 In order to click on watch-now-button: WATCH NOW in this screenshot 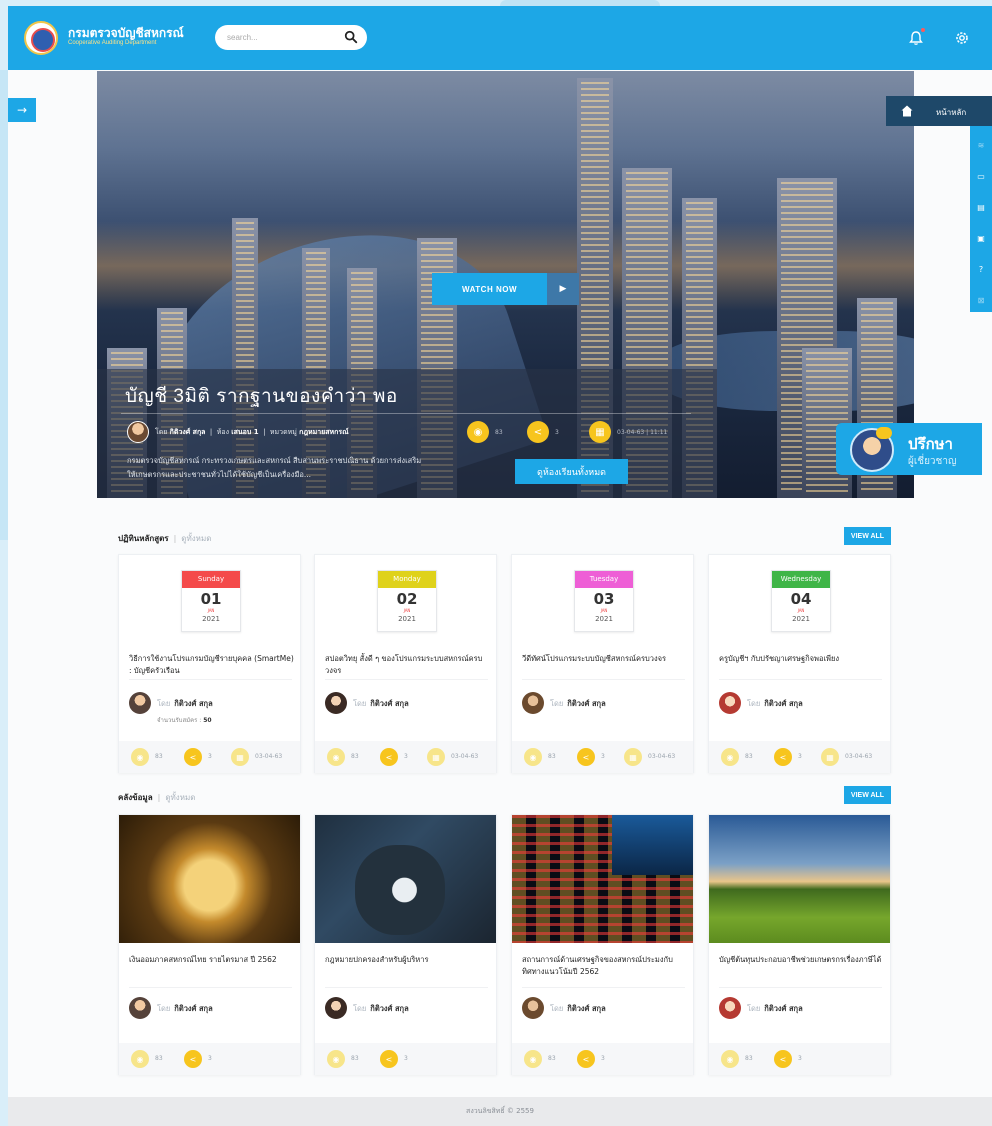, I will do `click(489, 289)`.